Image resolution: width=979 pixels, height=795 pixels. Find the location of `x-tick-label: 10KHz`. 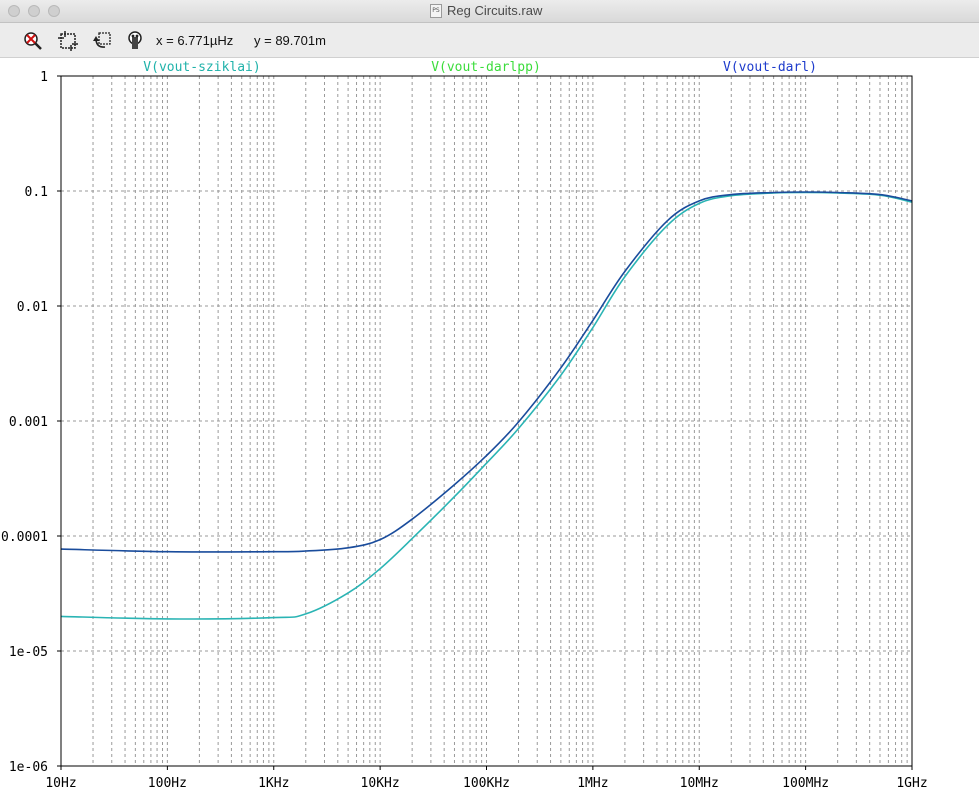

x-tick-label: 10KHz is located at coordinates (380, 783).